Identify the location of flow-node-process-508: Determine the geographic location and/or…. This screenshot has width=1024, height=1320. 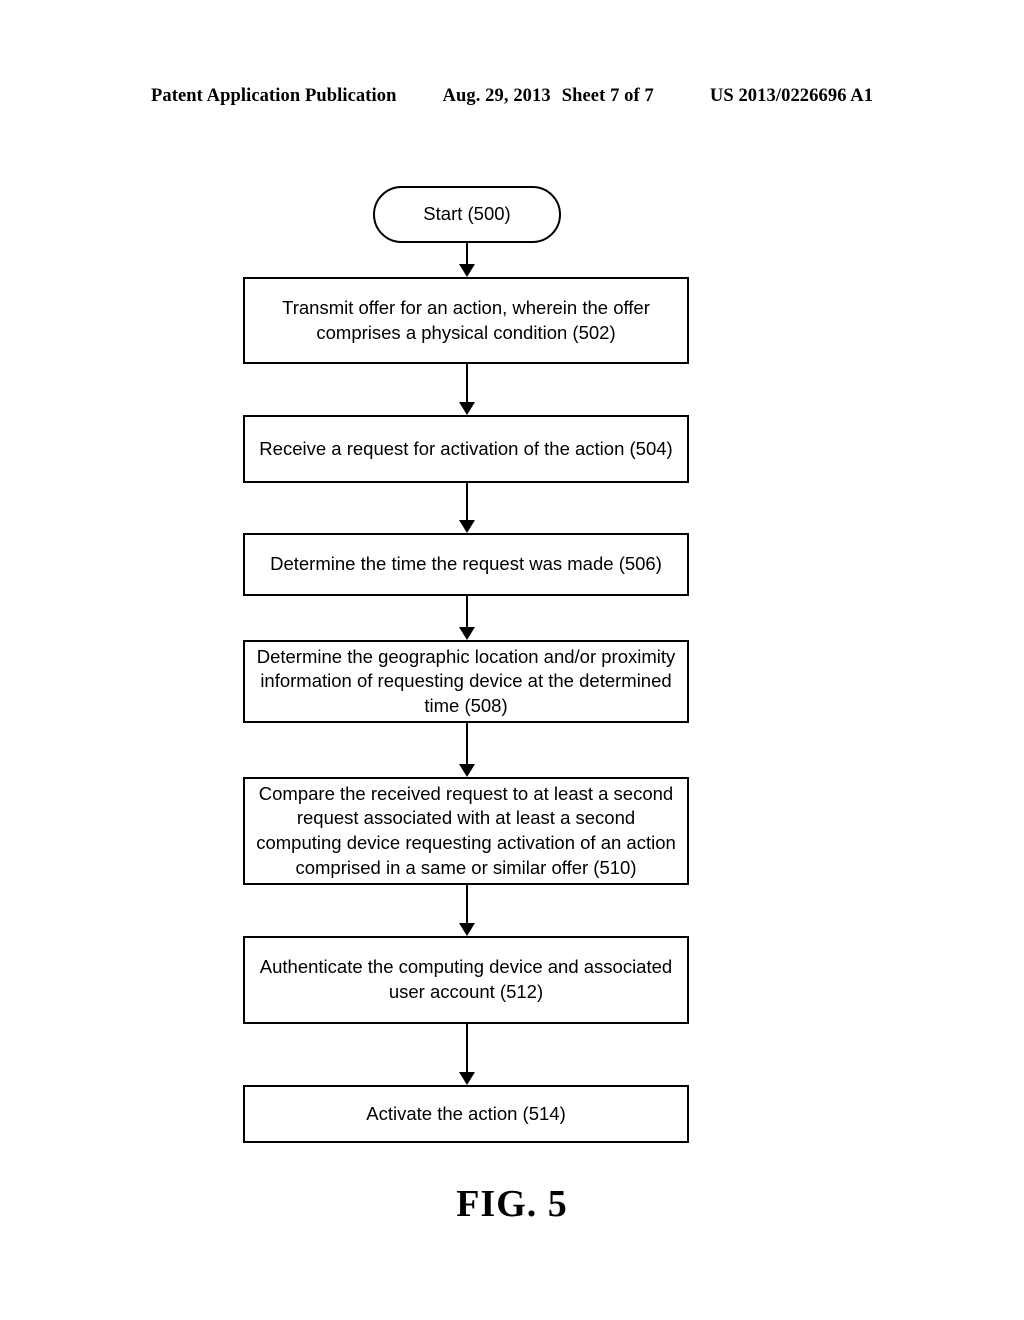
(466, 681).